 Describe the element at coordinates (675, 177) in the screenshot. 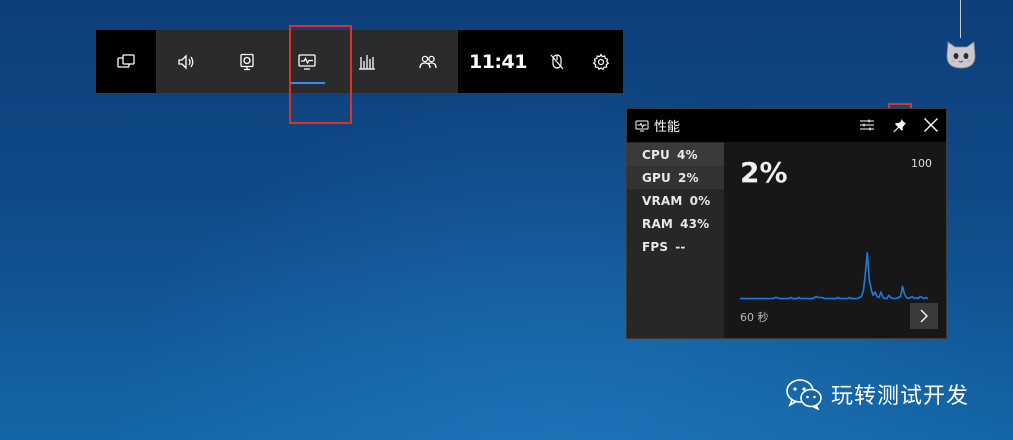

I see `metric-gpu: GPU 2%` at that location.